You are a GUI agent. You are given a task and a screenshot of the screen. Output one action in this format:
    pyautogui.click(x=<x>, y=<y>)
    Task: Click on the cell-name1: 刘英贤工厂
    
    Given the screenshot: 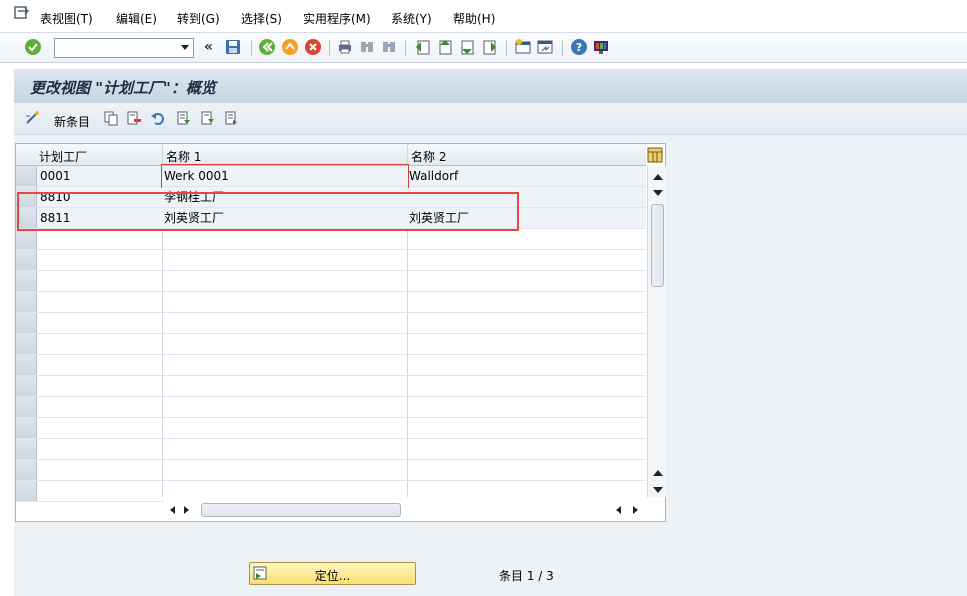 What is the action you would take?
    pyautogui.click(x=193, y=218)
    